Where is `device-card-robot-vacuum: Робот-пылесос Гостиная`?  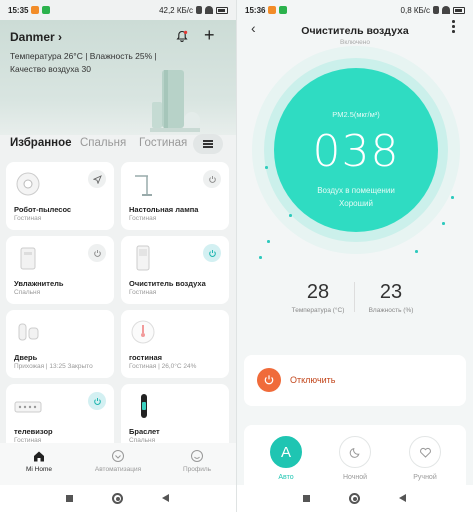 device-card-robot-vacuum: Робот-пылесос Гостиная is located at coordinates (60, 196).